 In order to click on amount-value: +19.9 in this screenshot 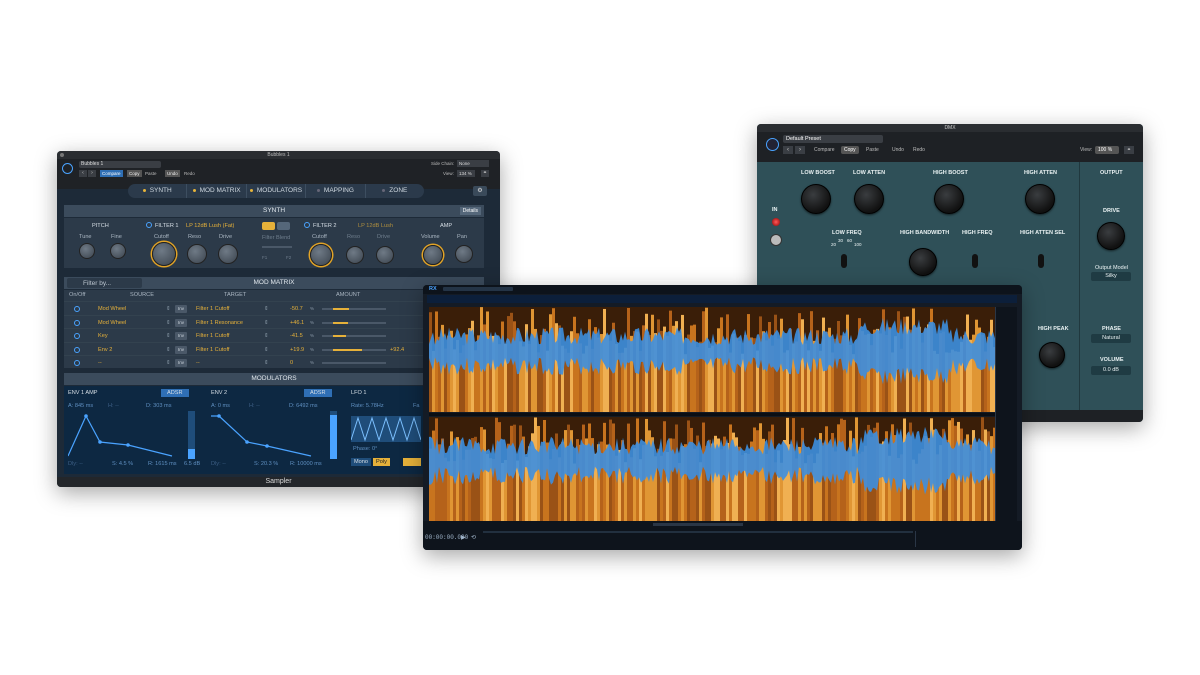, I will do `click(297, 350)`.